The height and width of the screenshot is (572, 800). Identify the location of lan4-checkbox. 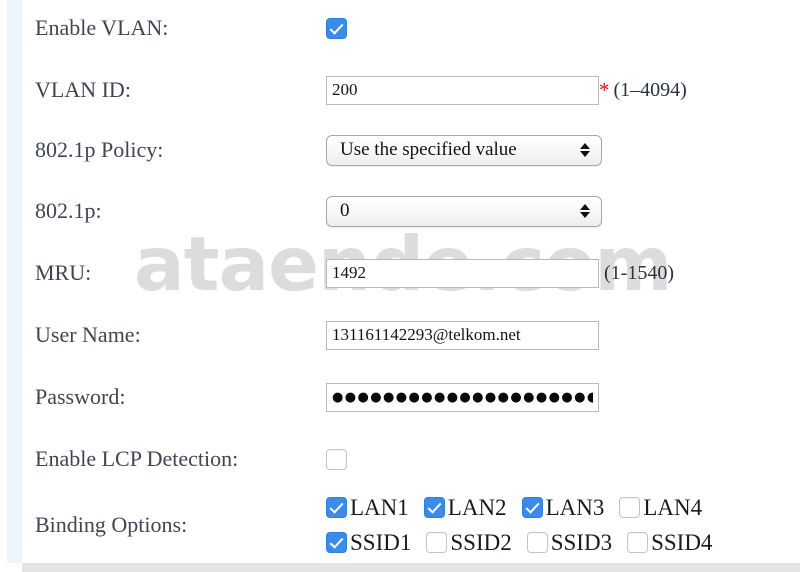
(630, 507).